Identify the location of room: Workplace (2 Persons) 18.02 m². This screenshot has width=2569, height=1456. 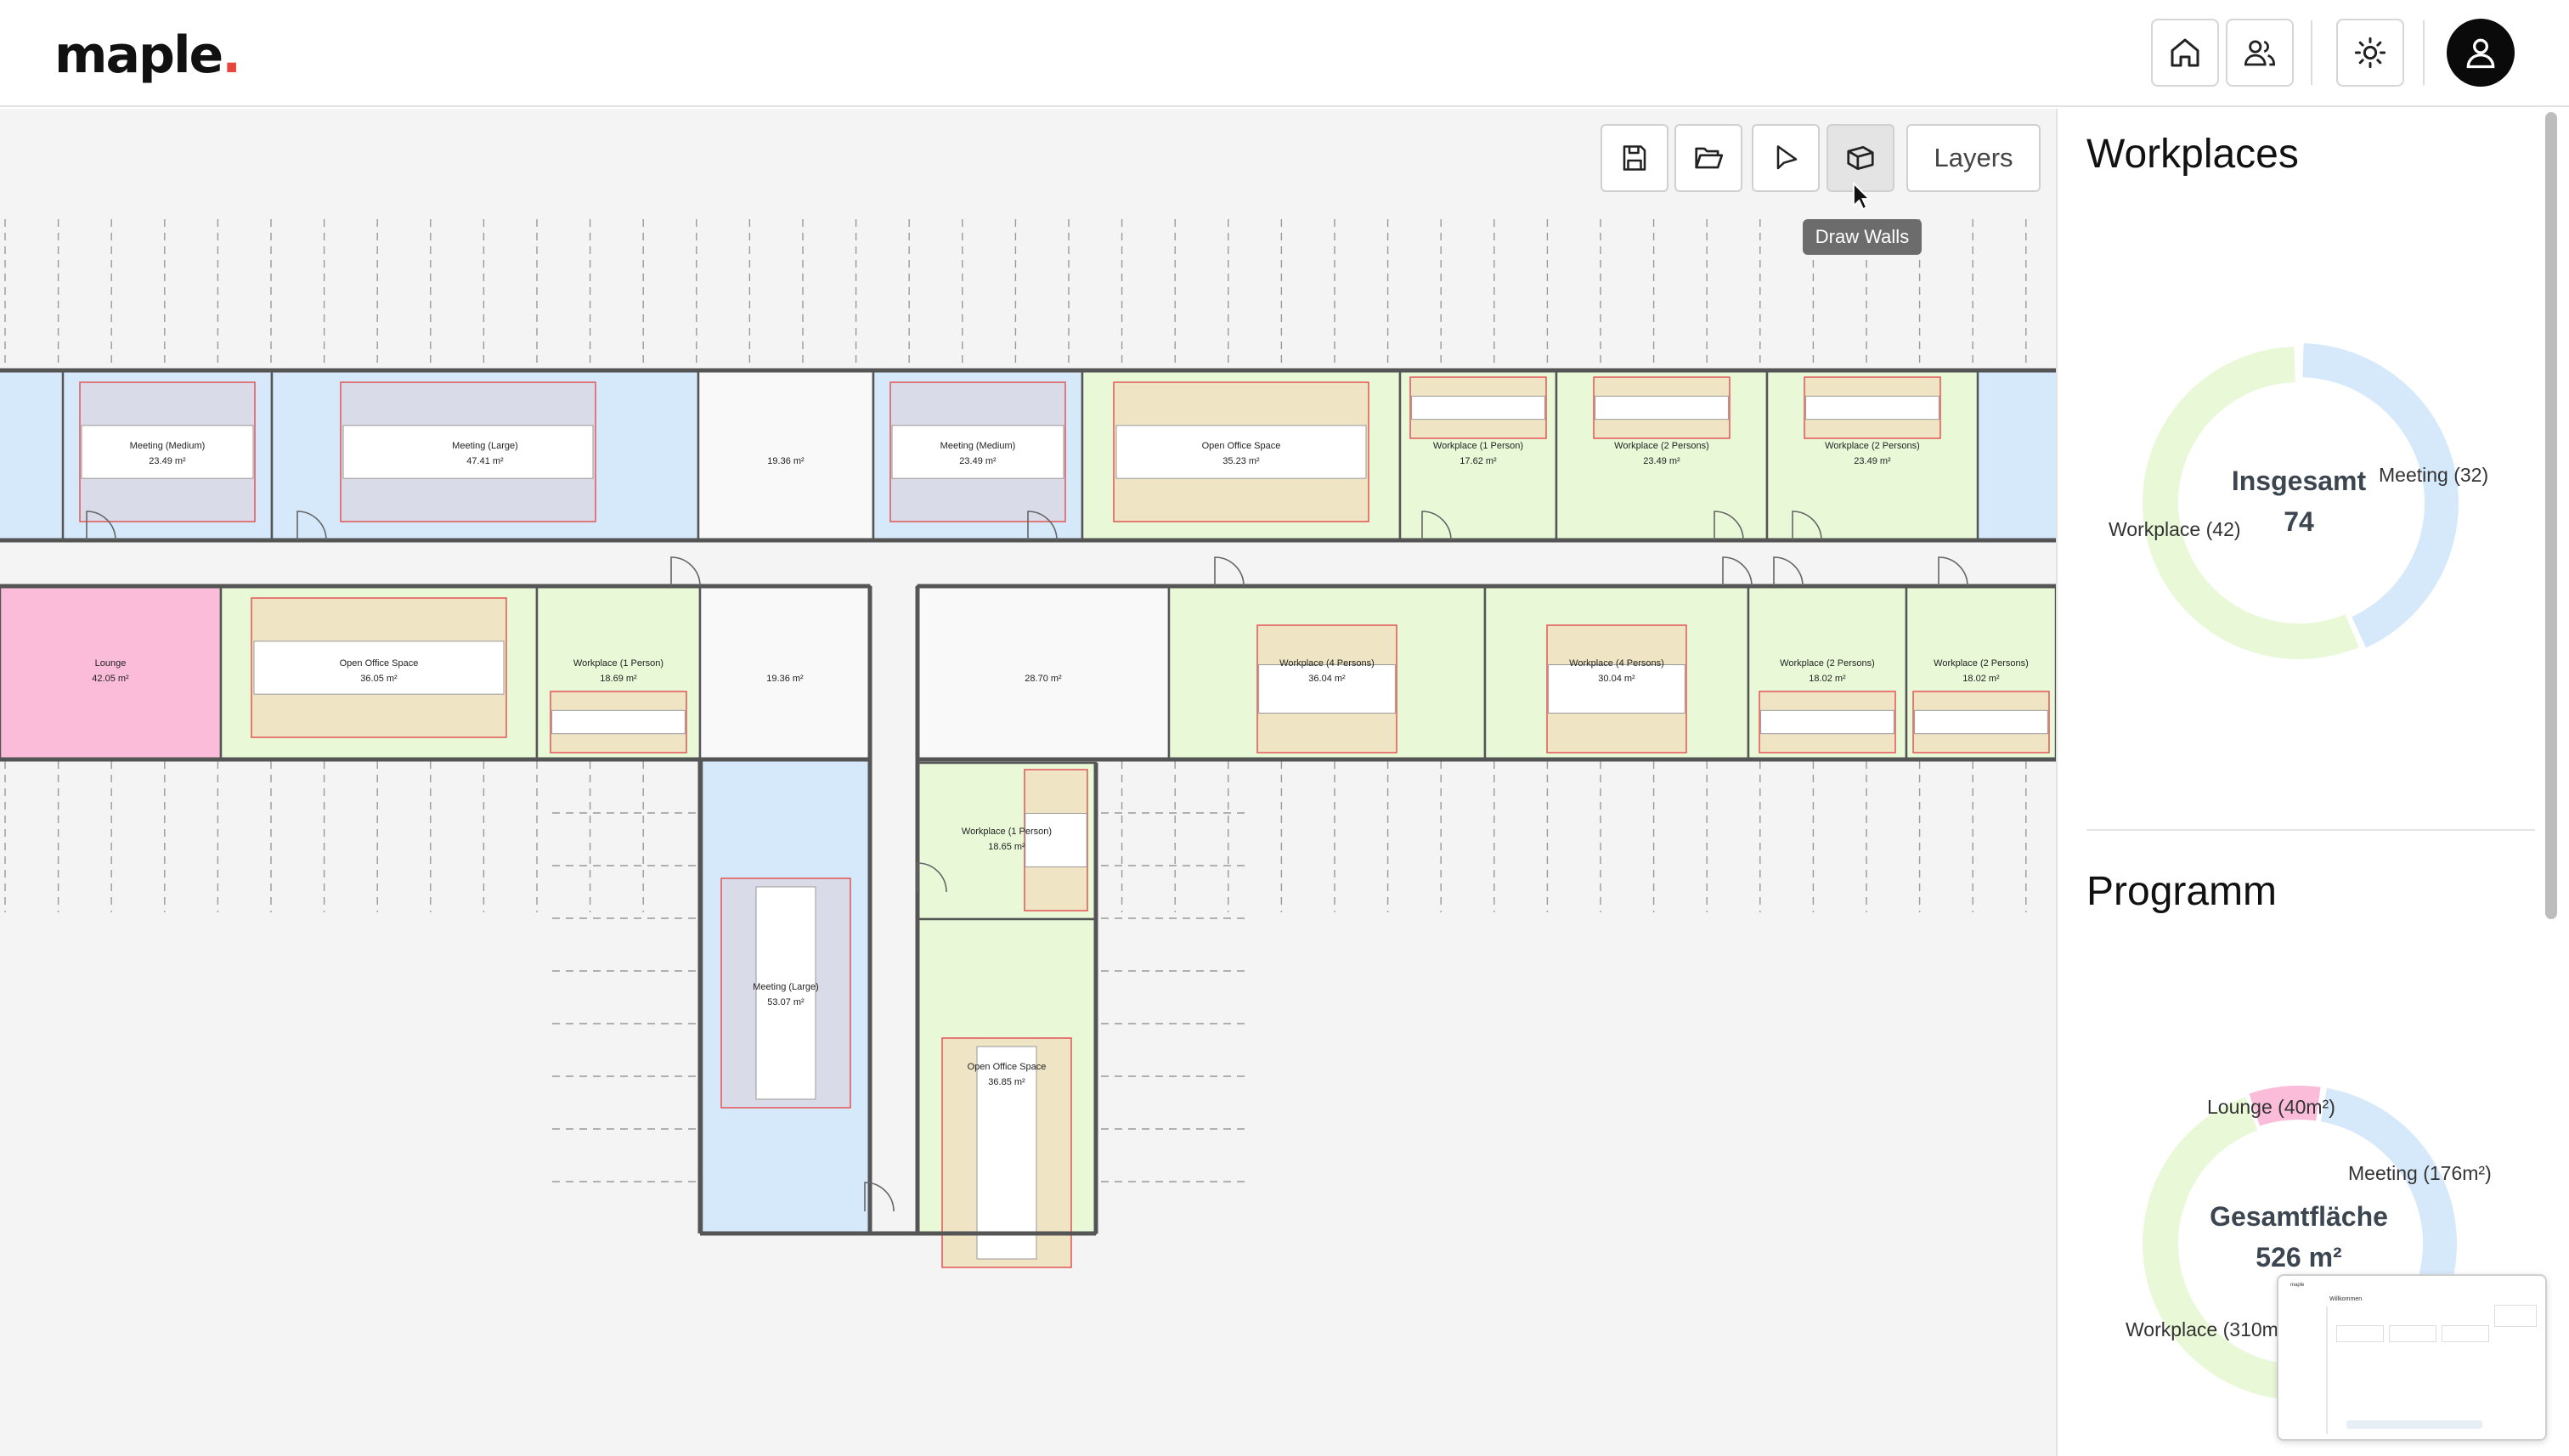
(1981, 672).